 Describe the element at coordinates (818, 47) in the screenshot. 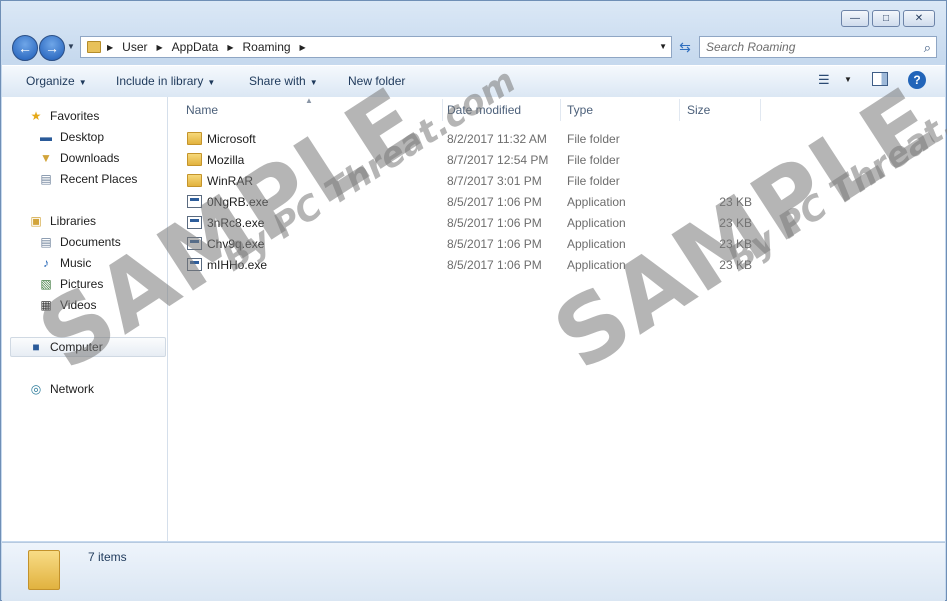

I see `search-input: Search Roaming ⌕` at that location.